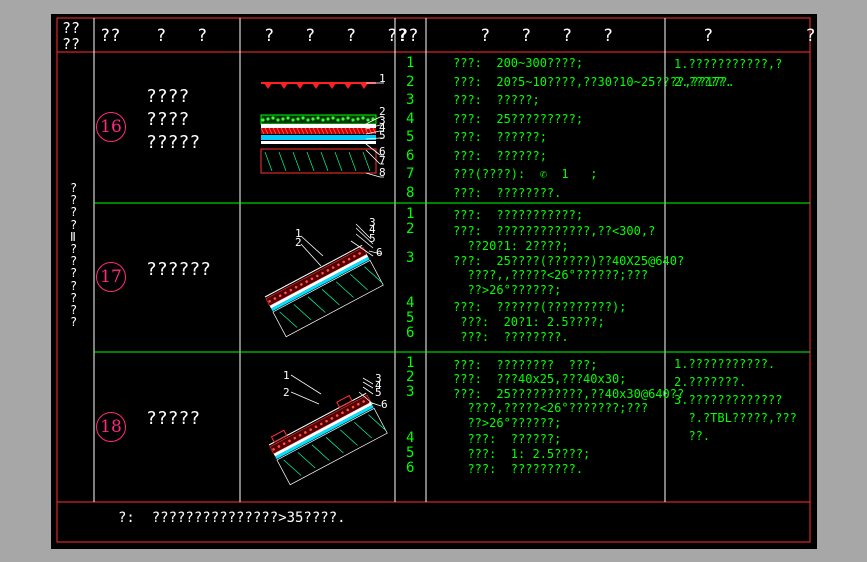 This screenshot has width=867, height=562. Describe the element at coordinates (410, 333) in the screenshot. I see `sequence-number: 6` at that location.